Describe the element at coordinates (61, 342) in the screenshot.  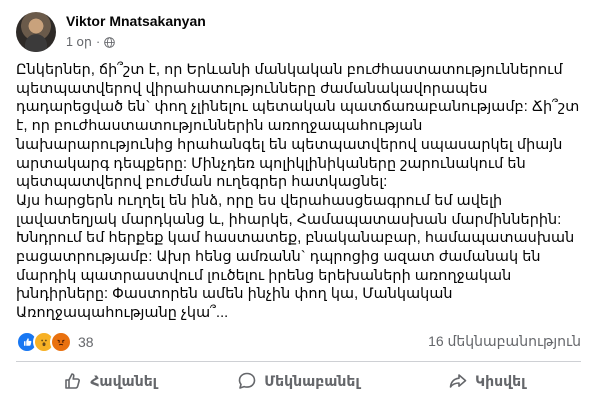
I see `angry-reaction-icon` at that location.